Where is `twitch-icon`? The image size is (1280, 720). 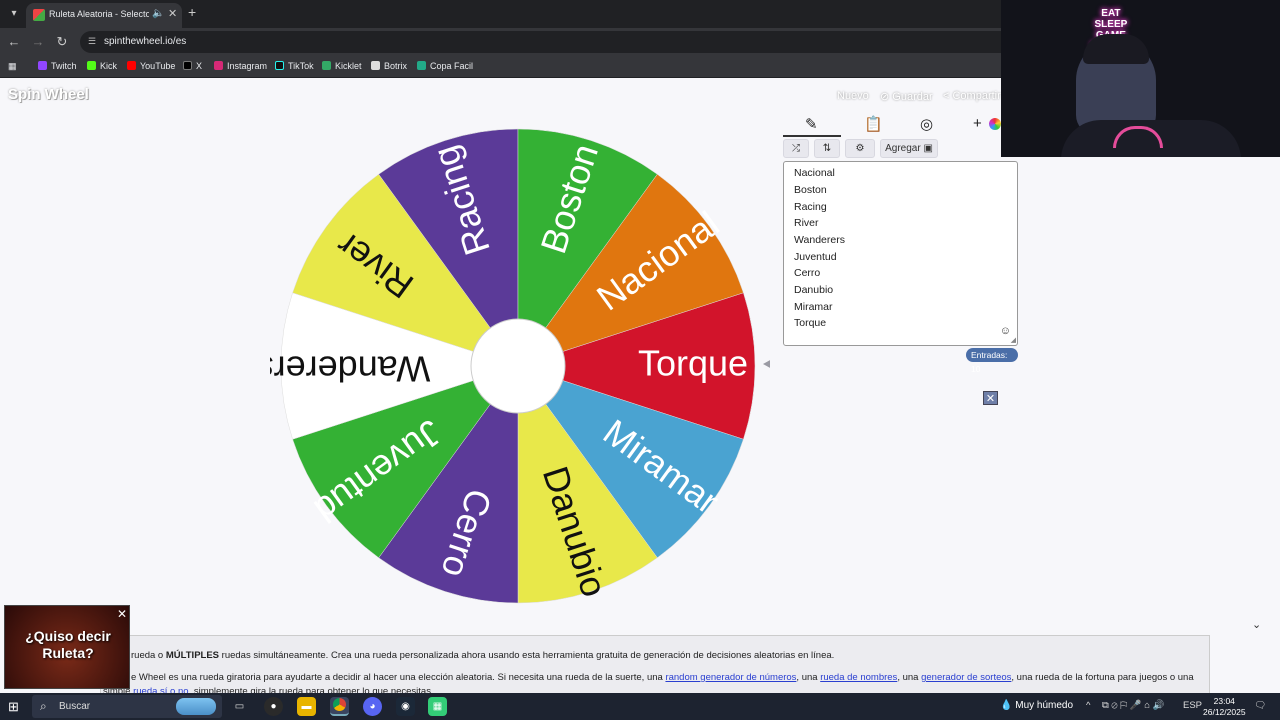 twitch-icon is located at coordinates (42, 65).